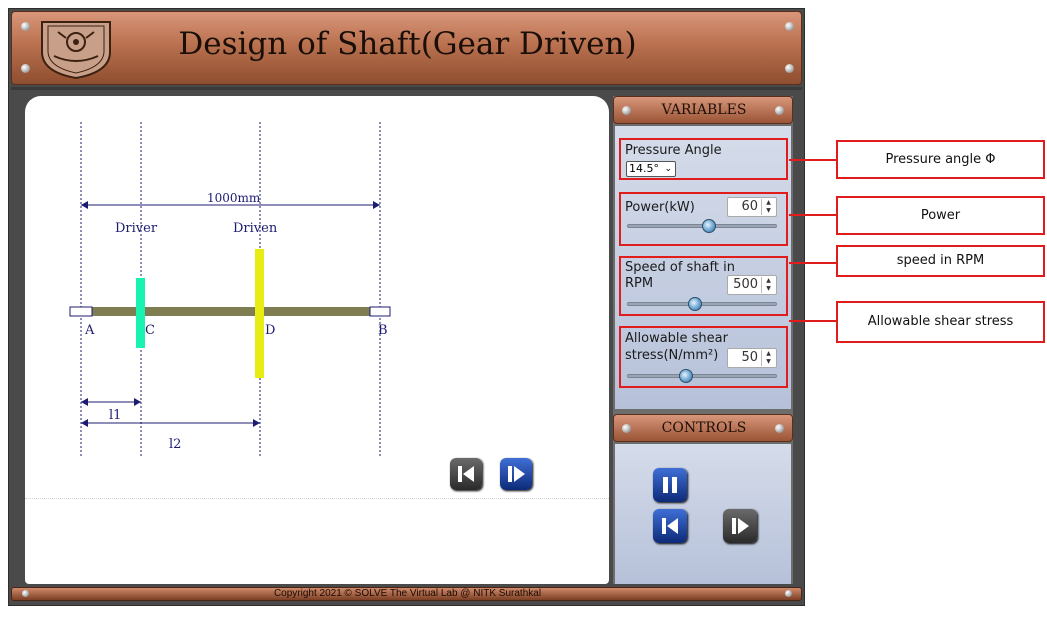 This screenshot has height=627, width=1047. I want to click on power-slider-thumb, so click(708, 226).